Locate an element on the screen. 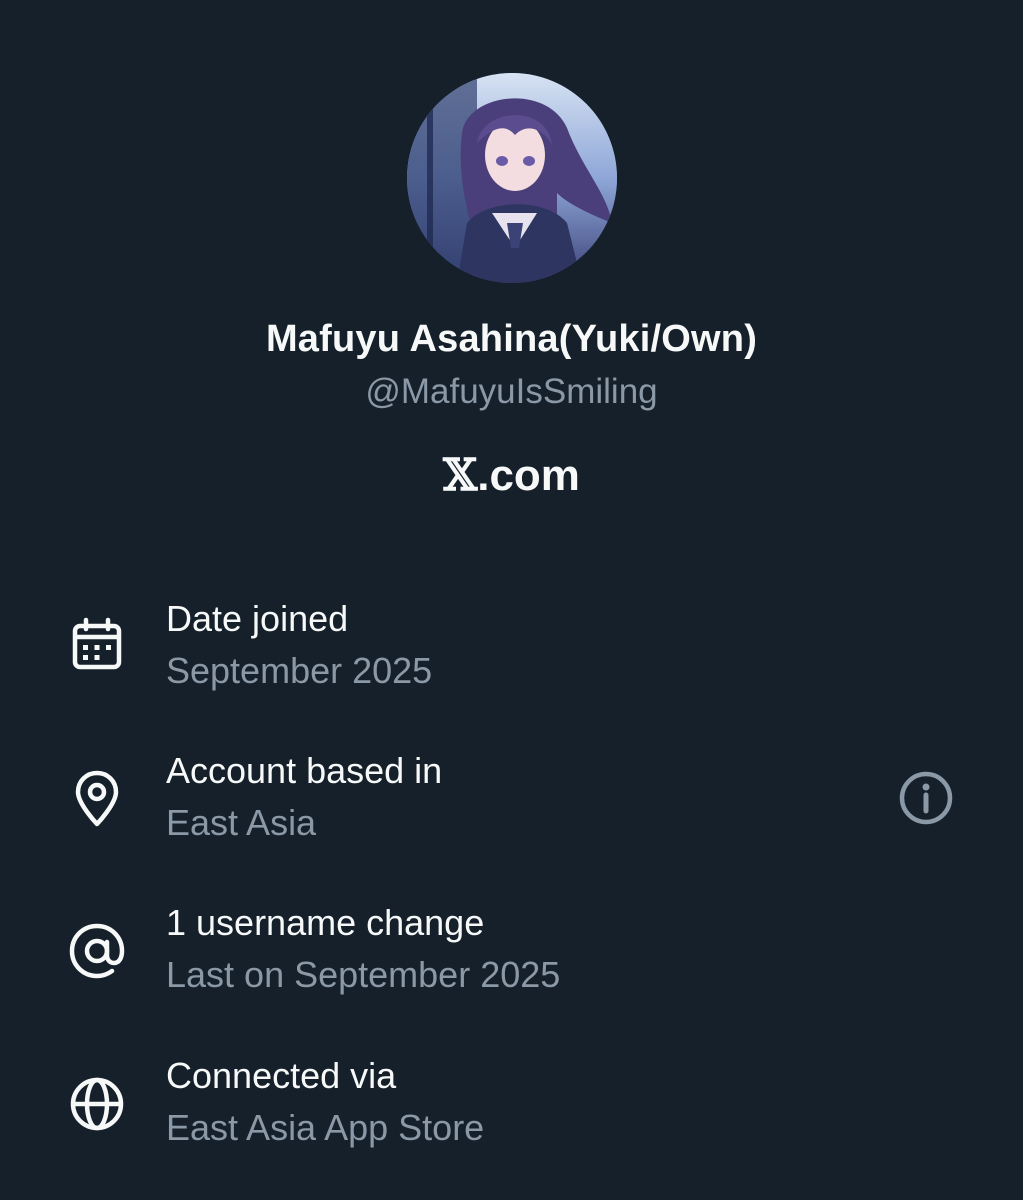 This screenshot has width=1023, height=1200. about-row-value: East Asia is located at coordinates (241, 822).